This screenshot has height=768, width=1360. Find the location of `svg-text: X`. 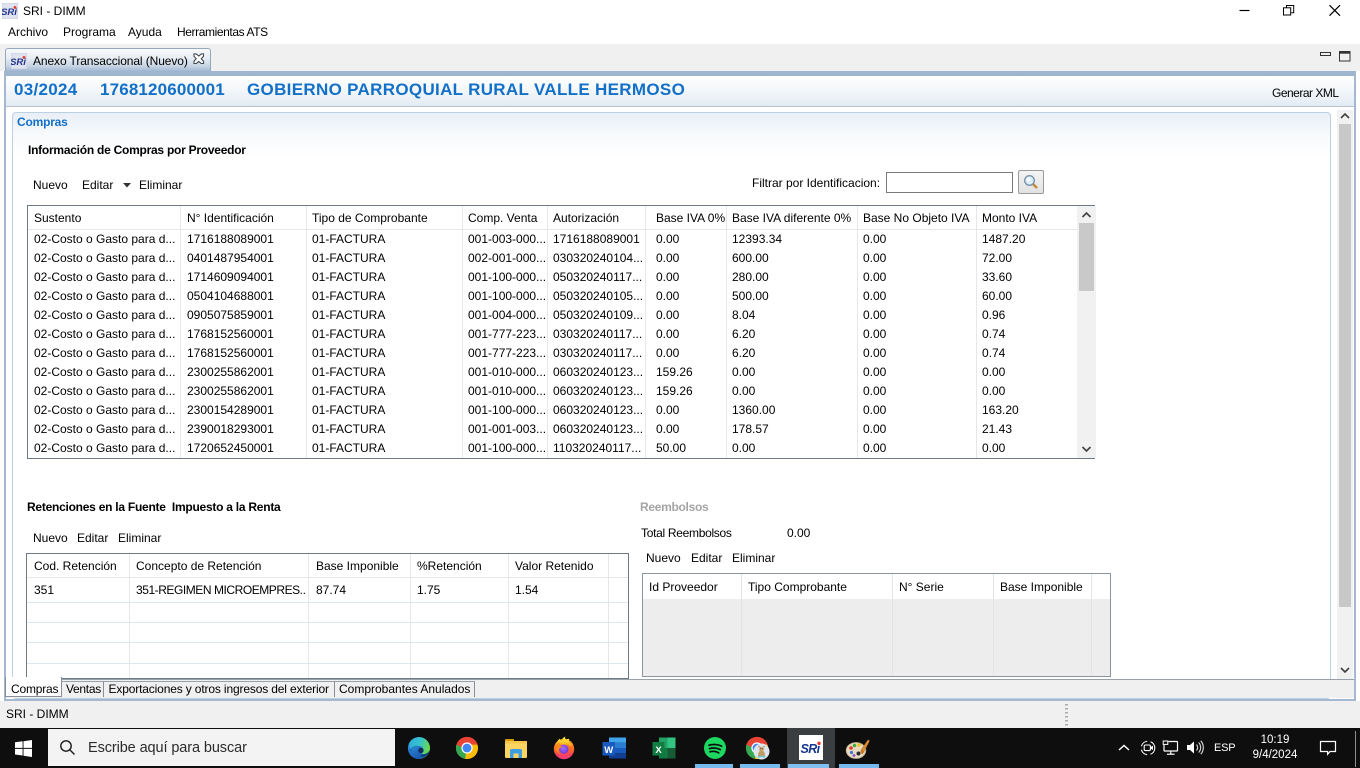

svg-text: X is located at coordinates (658, 750).